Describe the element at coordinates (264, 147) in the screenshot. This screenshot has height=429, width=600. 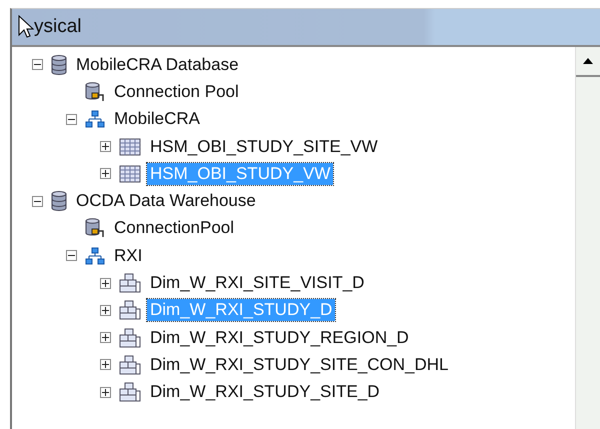
I see `tree-item: HSM_OBI_STUDY_SITE_VW` at that location.